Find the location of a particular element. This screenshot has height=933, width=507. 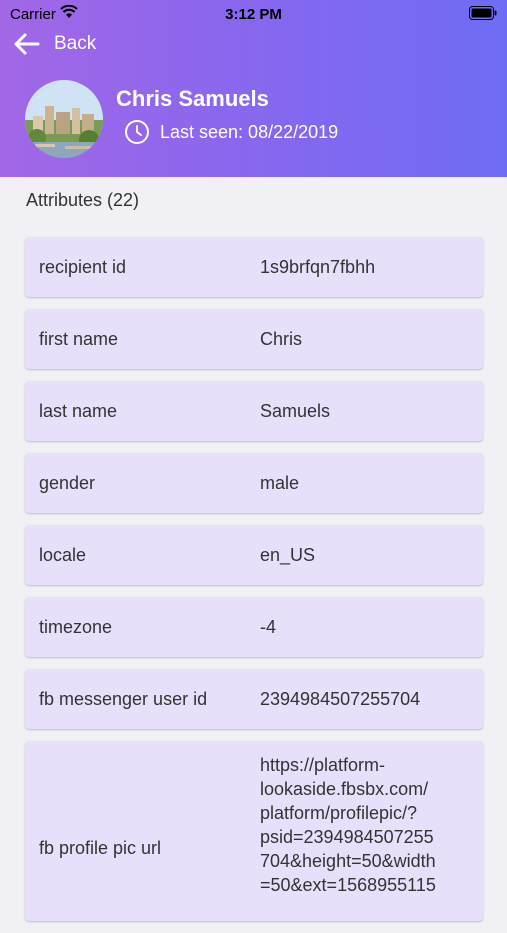

status-time: 3:12 PM is located at coordinates (253, 14).